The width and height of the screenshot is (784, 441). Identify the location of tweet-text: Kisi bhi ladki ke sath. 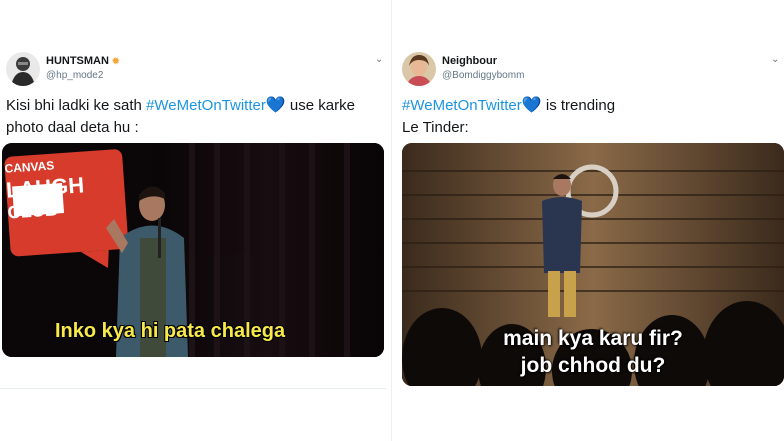
(76, 105).